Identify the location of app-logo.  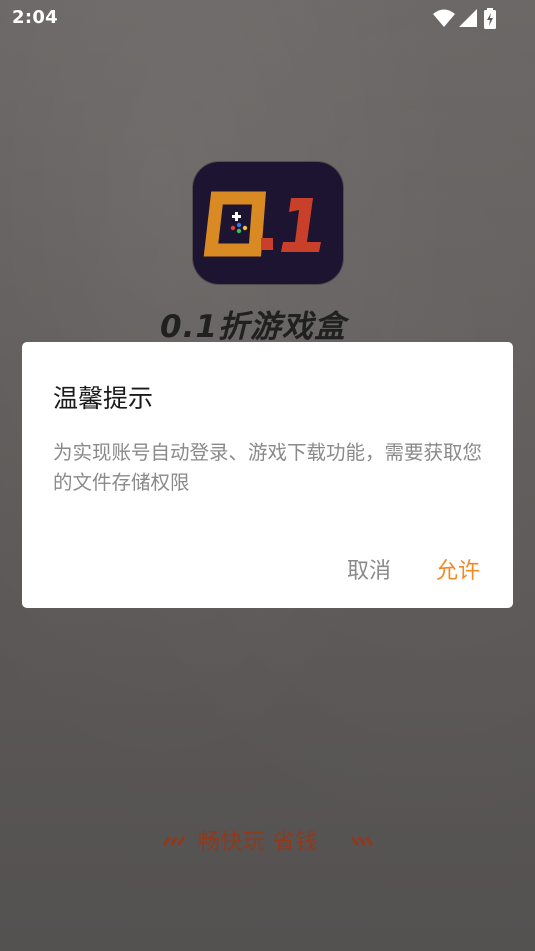
(268, 223).